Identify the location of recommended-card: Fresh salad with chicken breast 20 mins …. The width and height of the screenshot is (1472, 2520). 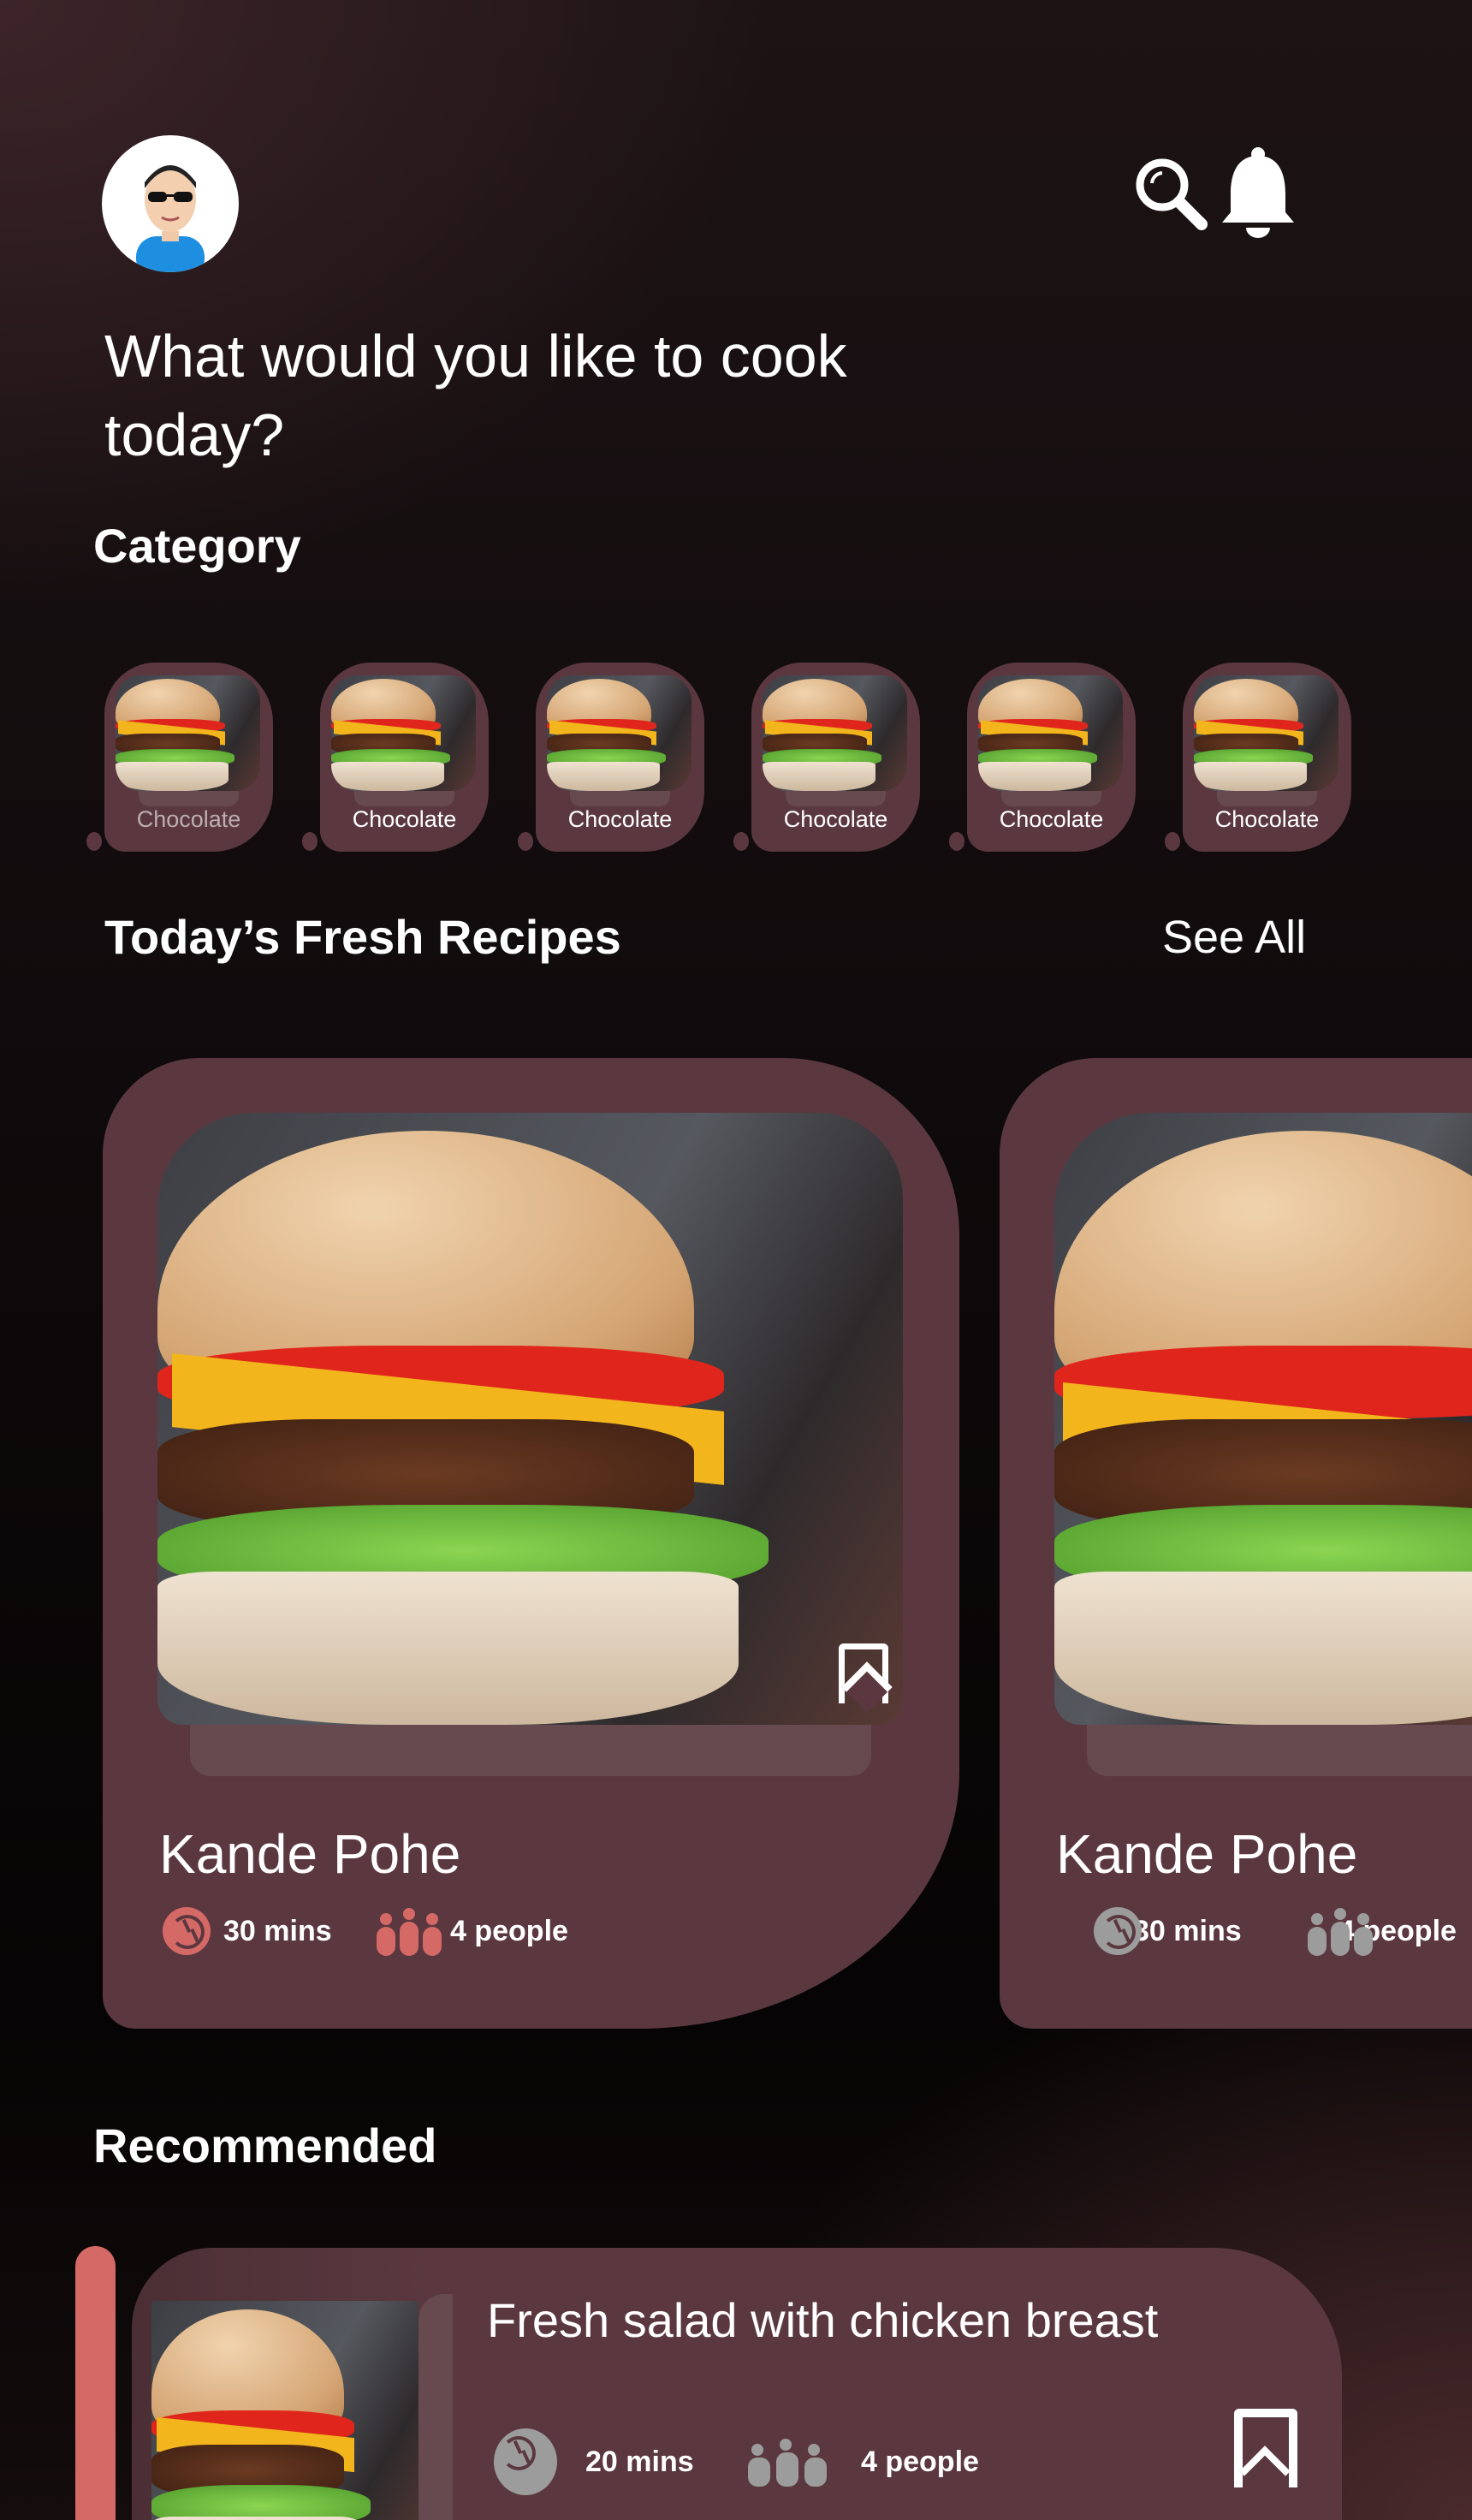
(737, 2384).